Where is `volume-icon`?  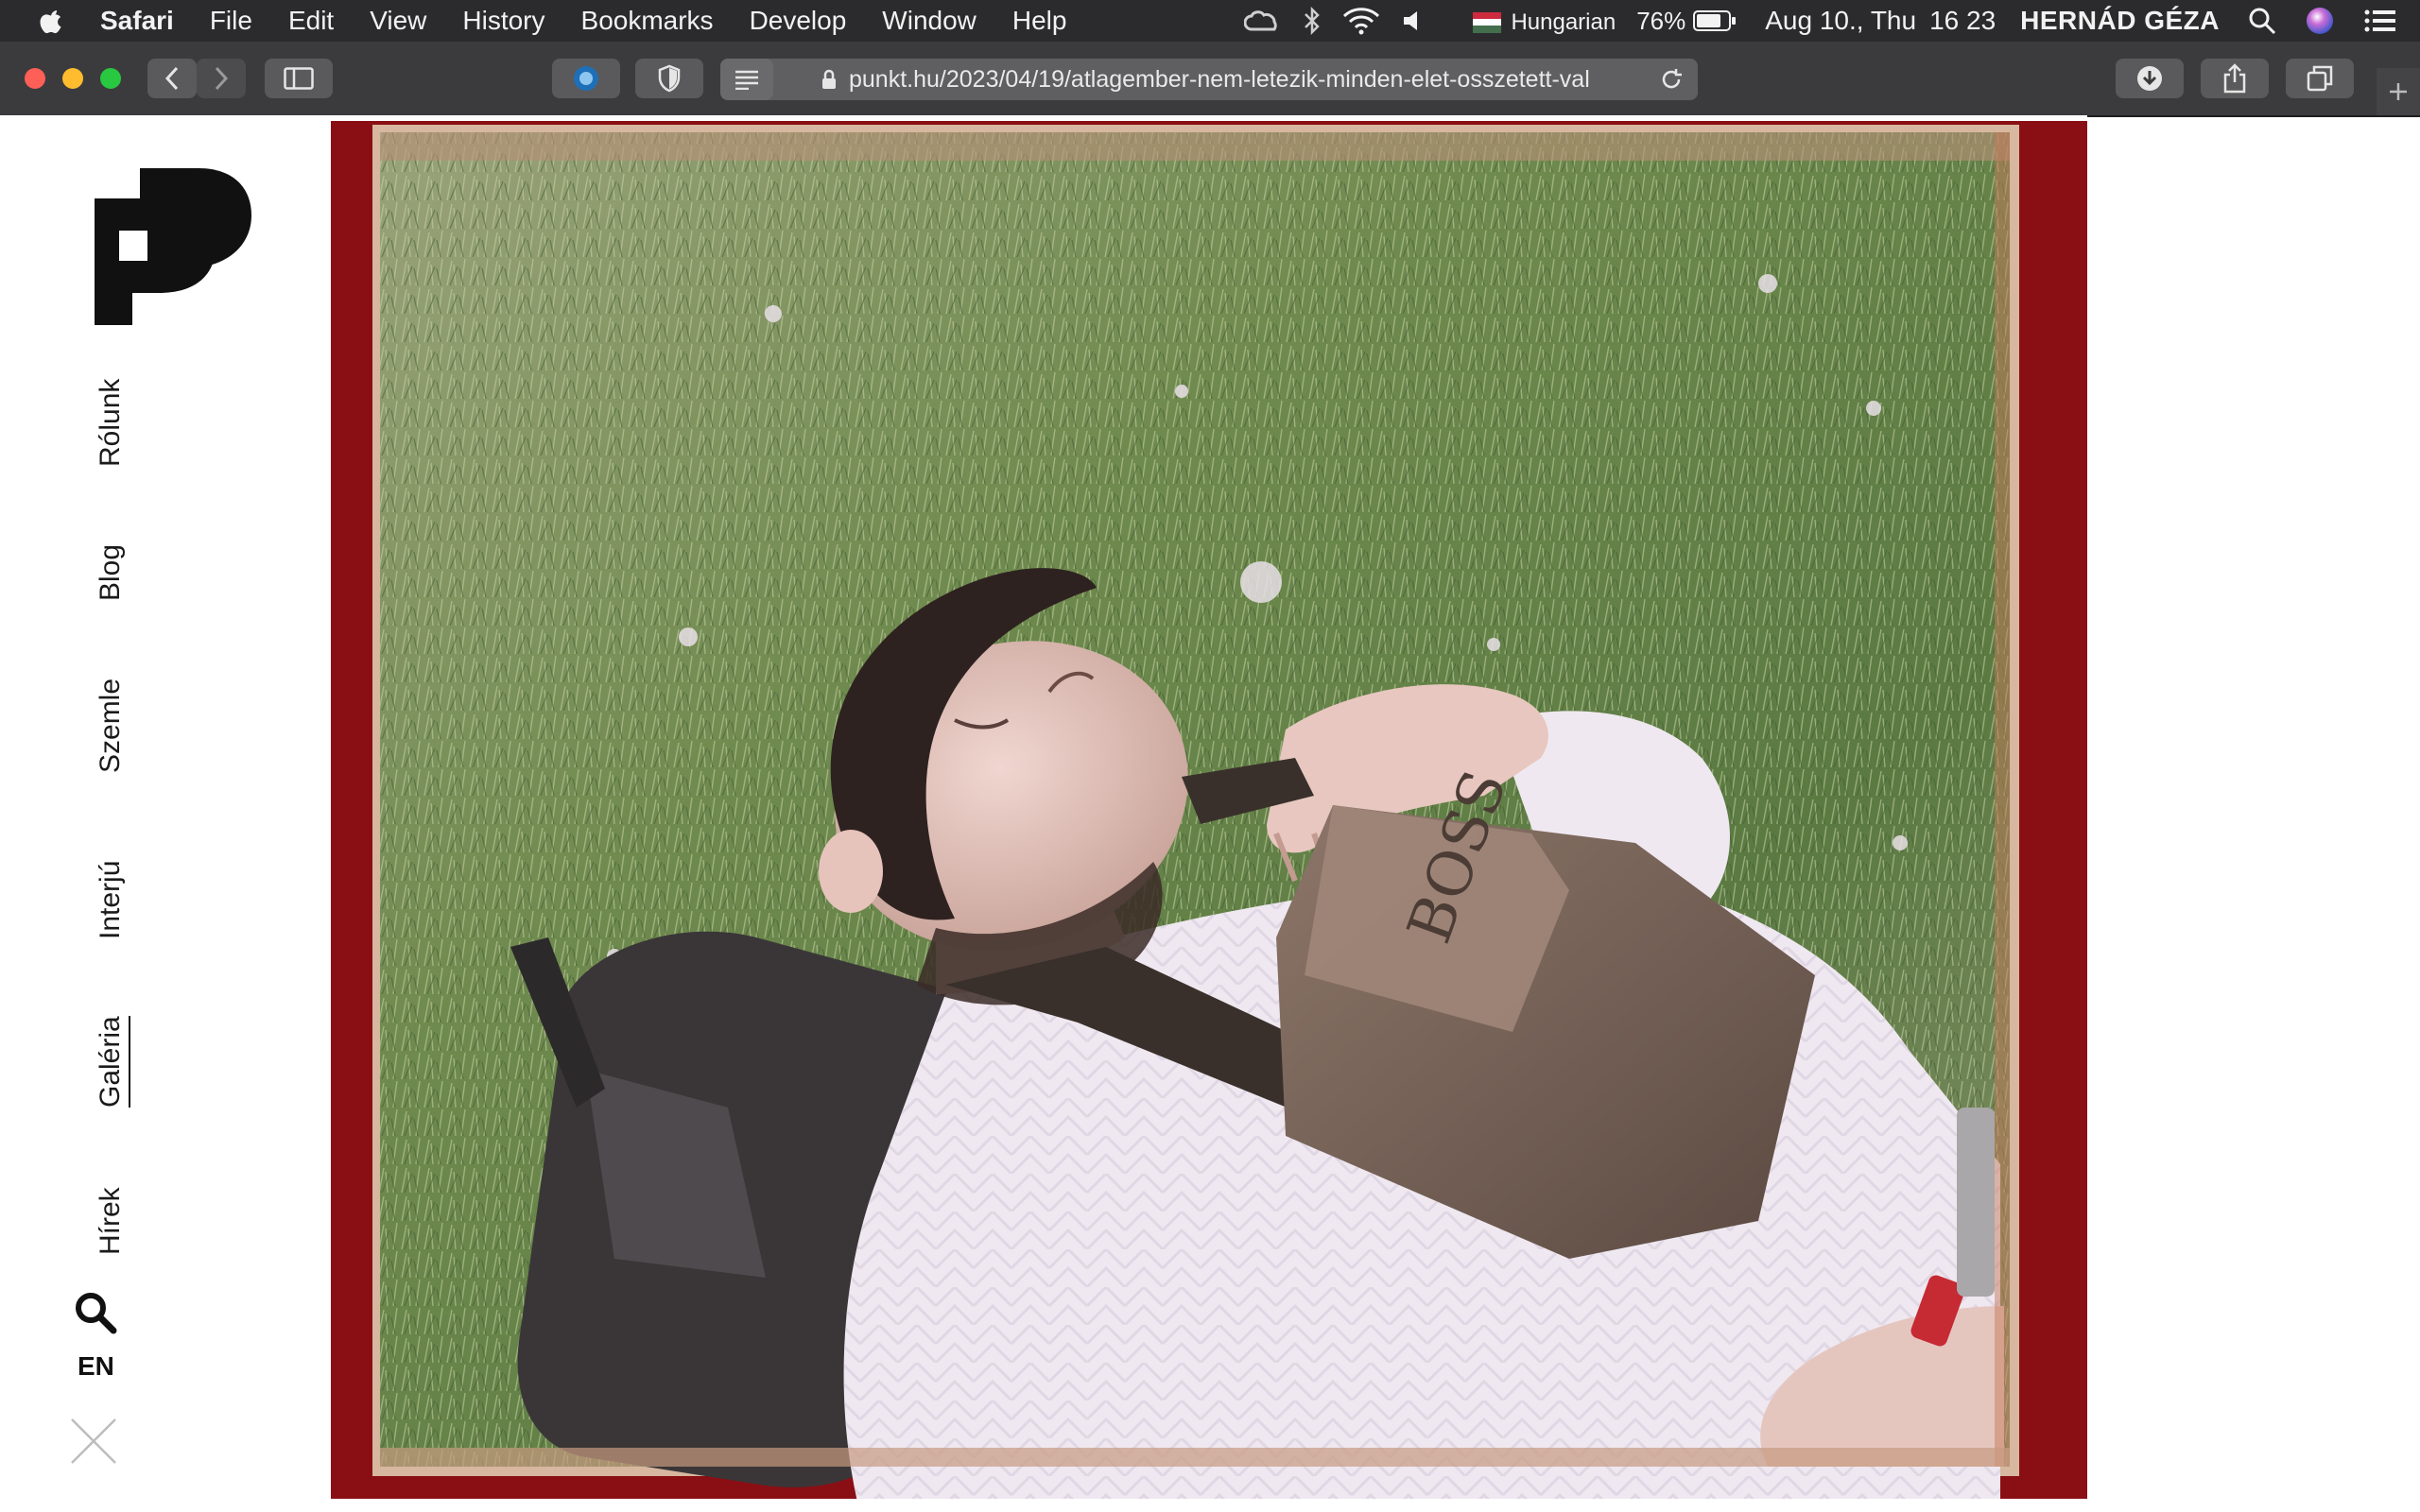 volume-icon is located at coordinates (1413, 21).